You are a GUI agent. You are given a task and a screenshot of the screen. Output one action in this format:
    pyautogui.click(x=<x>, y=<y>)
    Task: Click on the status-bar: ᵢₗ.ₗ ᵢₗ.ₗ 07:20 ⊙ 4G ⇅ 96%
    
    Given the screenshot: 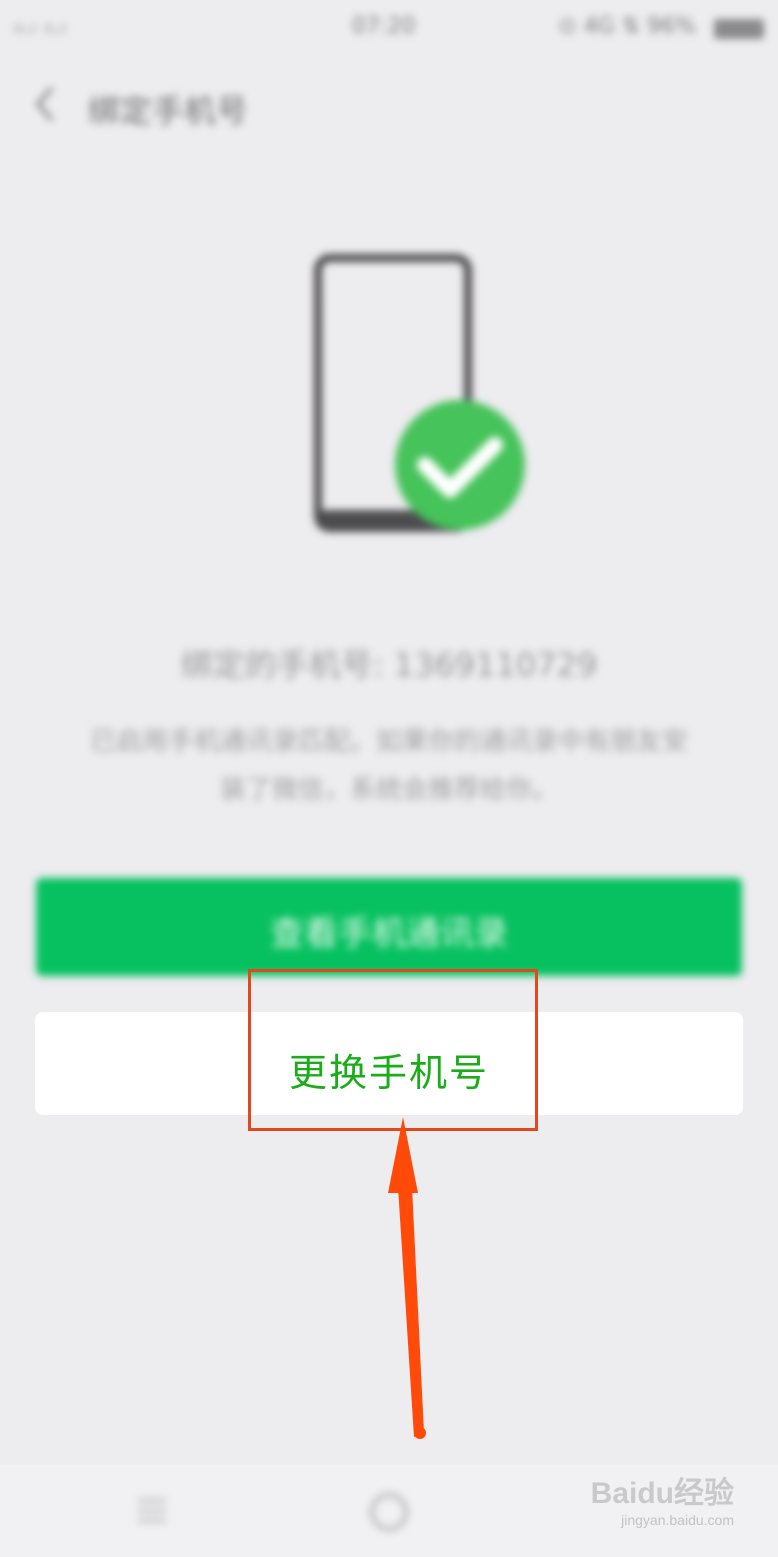 What is the action you would take?
    pyautogui.click(x=389, y=28)
    